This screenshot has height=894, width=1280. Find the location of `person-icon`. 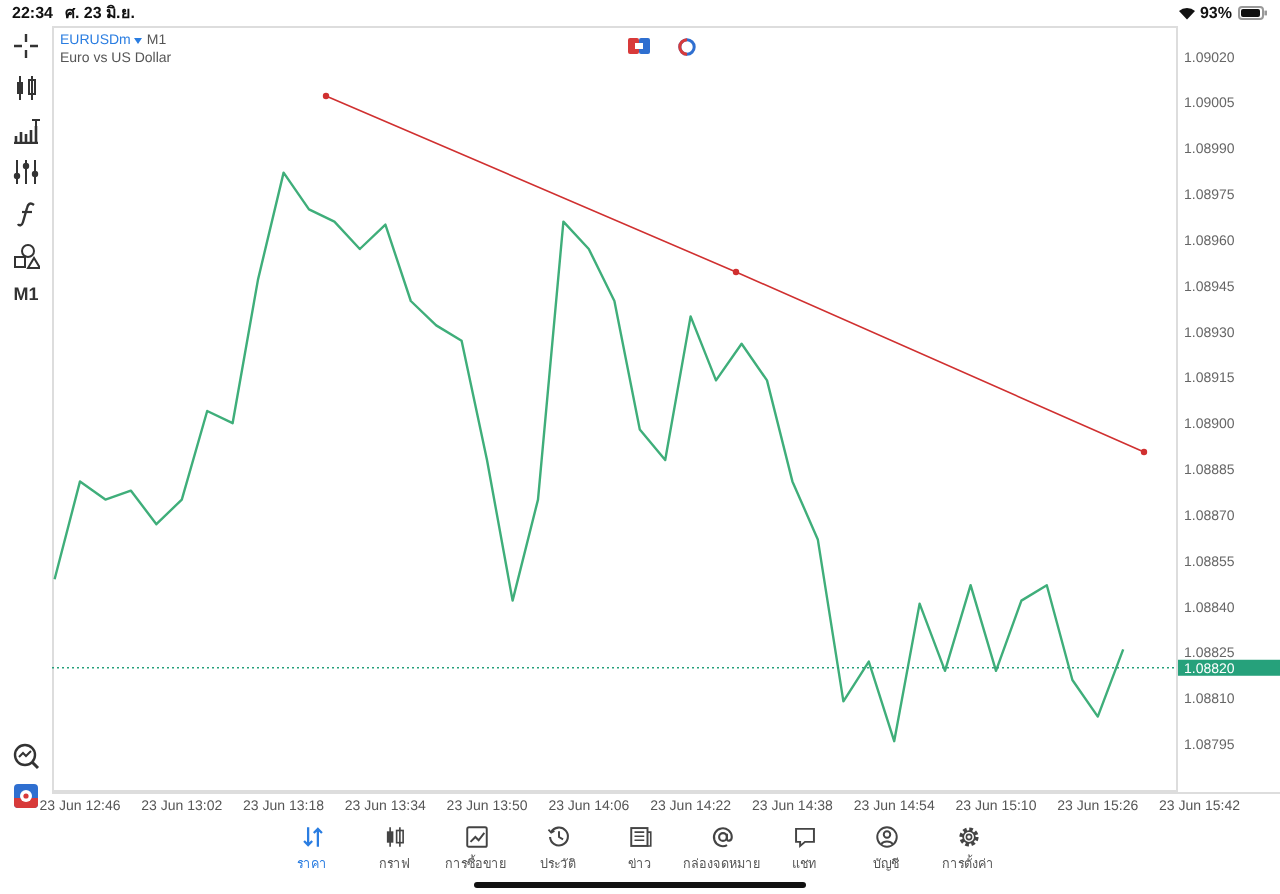

person-icon is located at coordinates (886, 837).